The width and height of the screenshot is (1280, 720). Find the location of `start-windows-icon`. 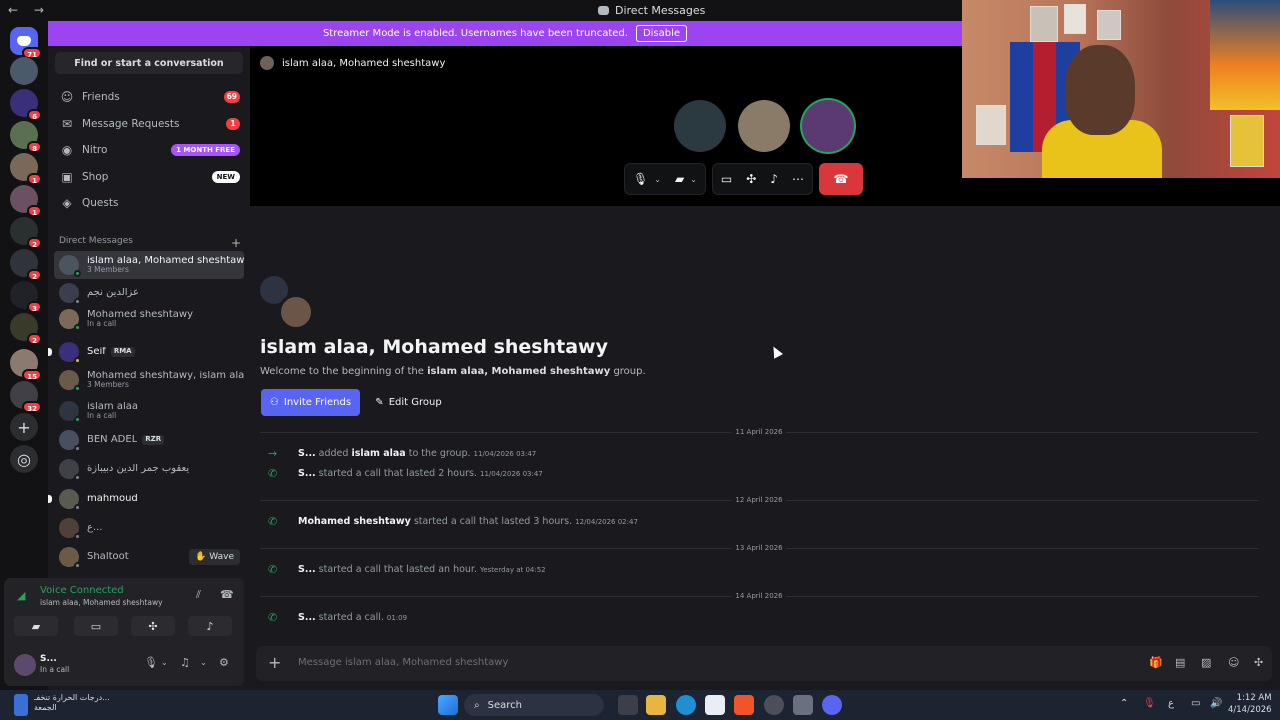

start-windows-icon is located at coordinates (448, 705).